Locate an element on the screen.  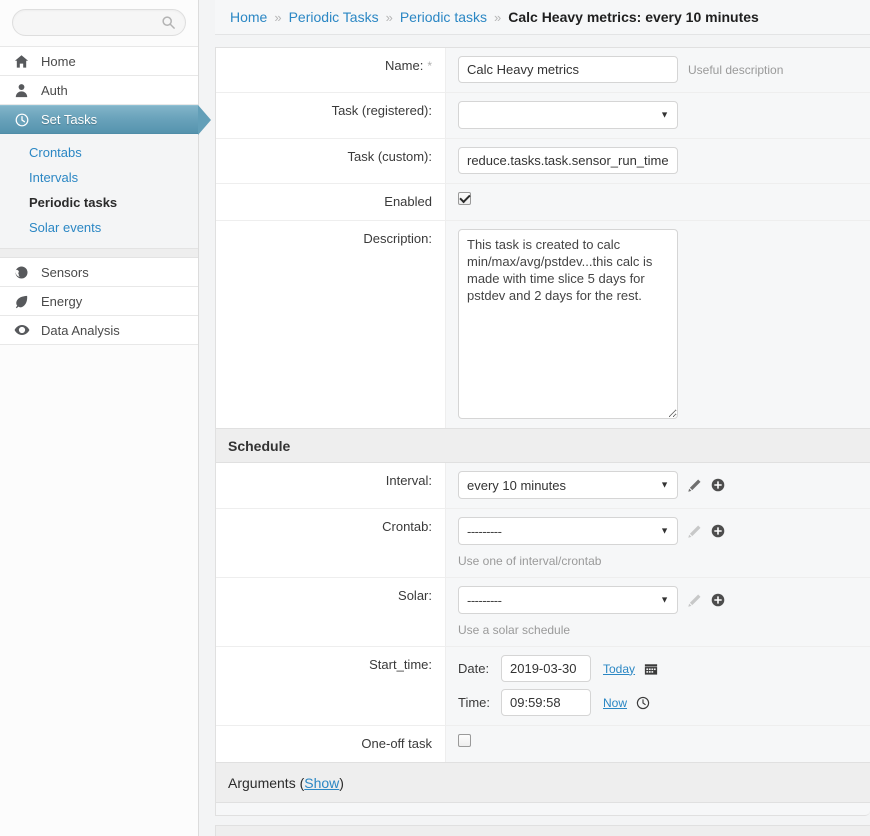
sidebar-item-label: Energy is located at coordinates (62, 301).